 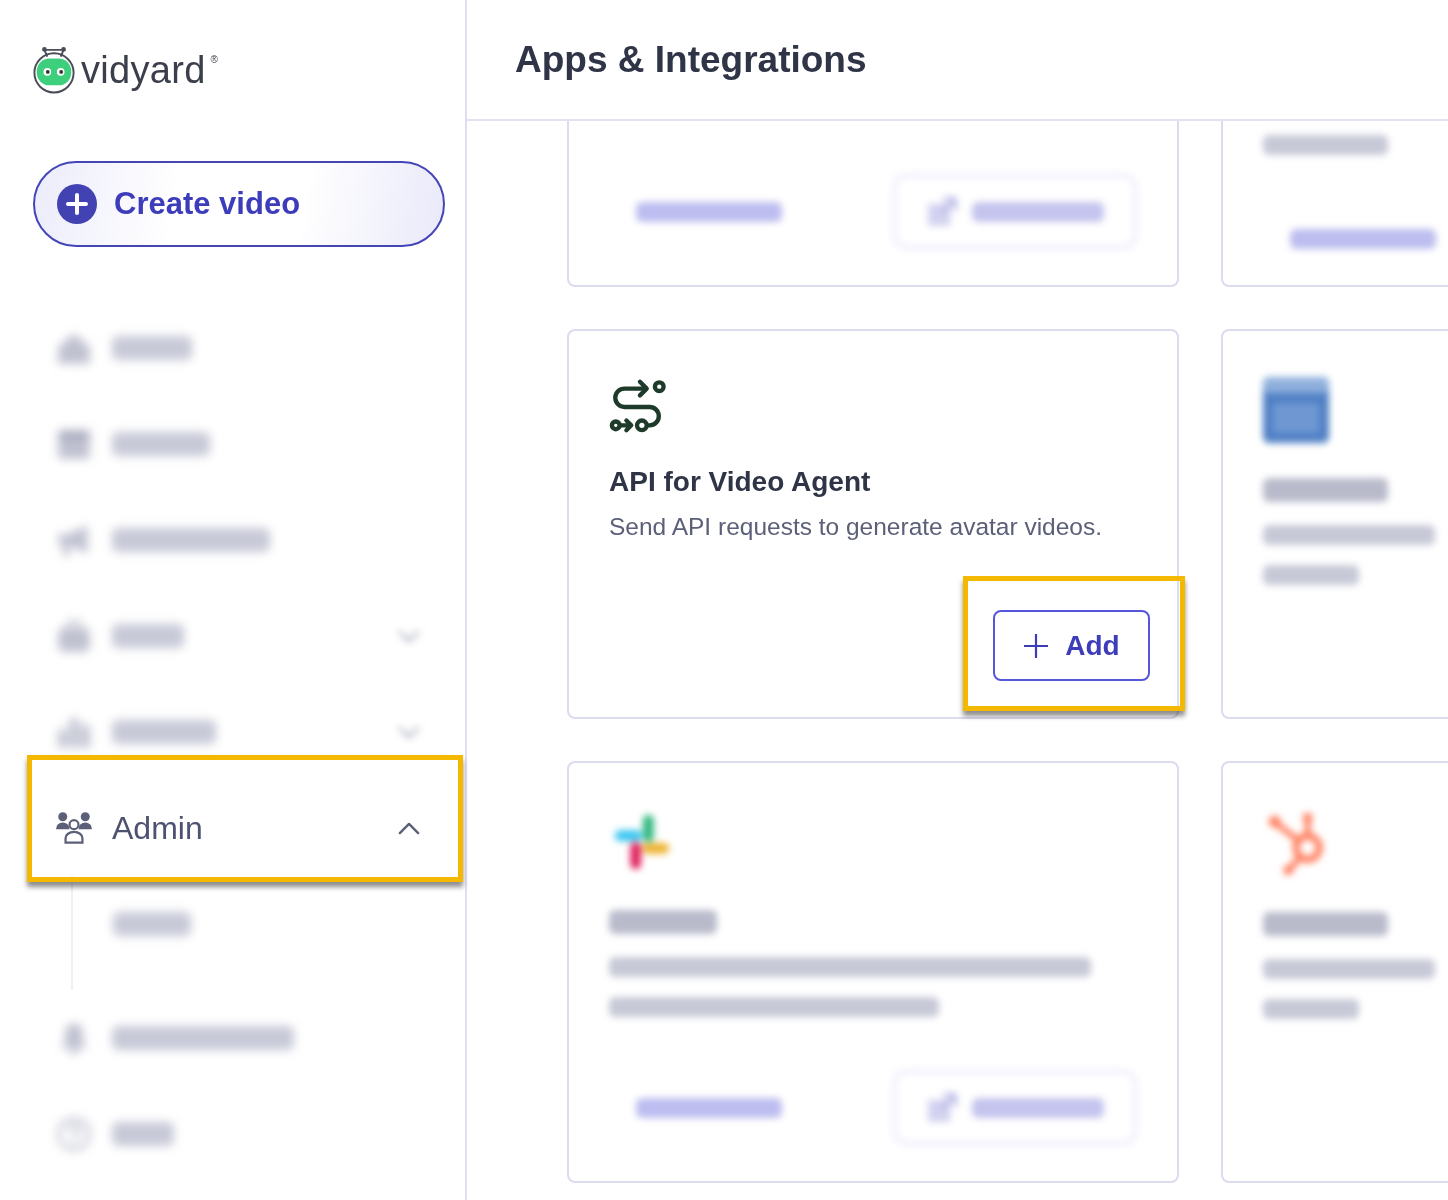 What do you see at coordinates (856, 527) in the screenshot?
I see `card-description: Send API requests to generate avatar videos.` at bounding box center [856, 527].